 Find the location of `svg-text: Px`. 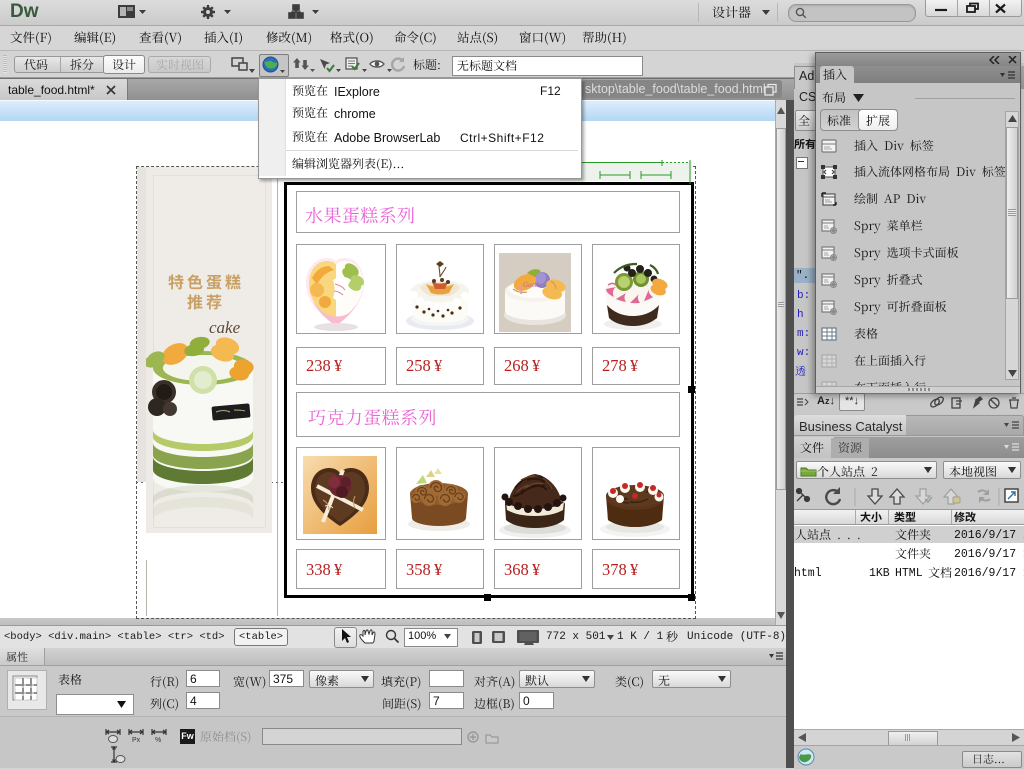

svg-text: Px is located at coordinates (136, 740).